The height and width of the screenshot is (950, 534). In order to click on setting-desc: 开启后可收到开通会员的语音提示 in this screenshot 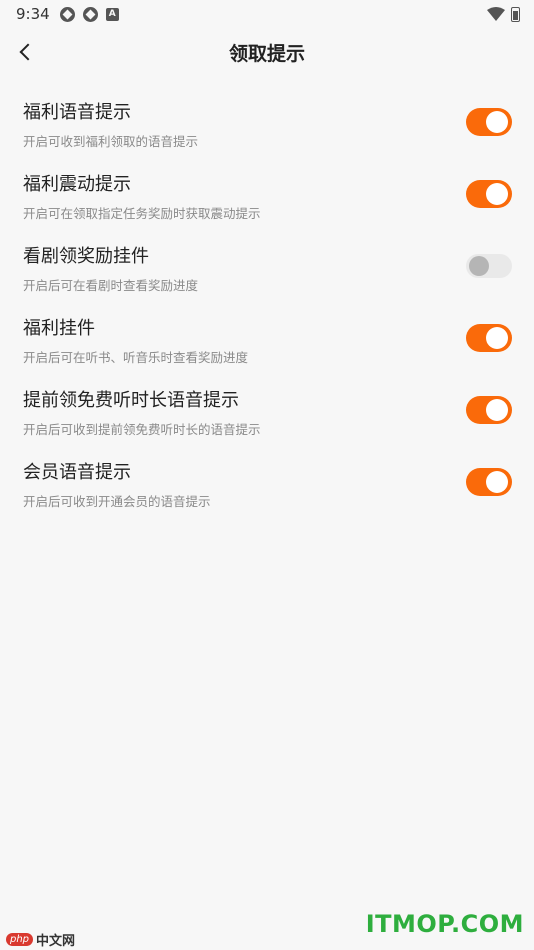, I will do `click(117, 501)`.